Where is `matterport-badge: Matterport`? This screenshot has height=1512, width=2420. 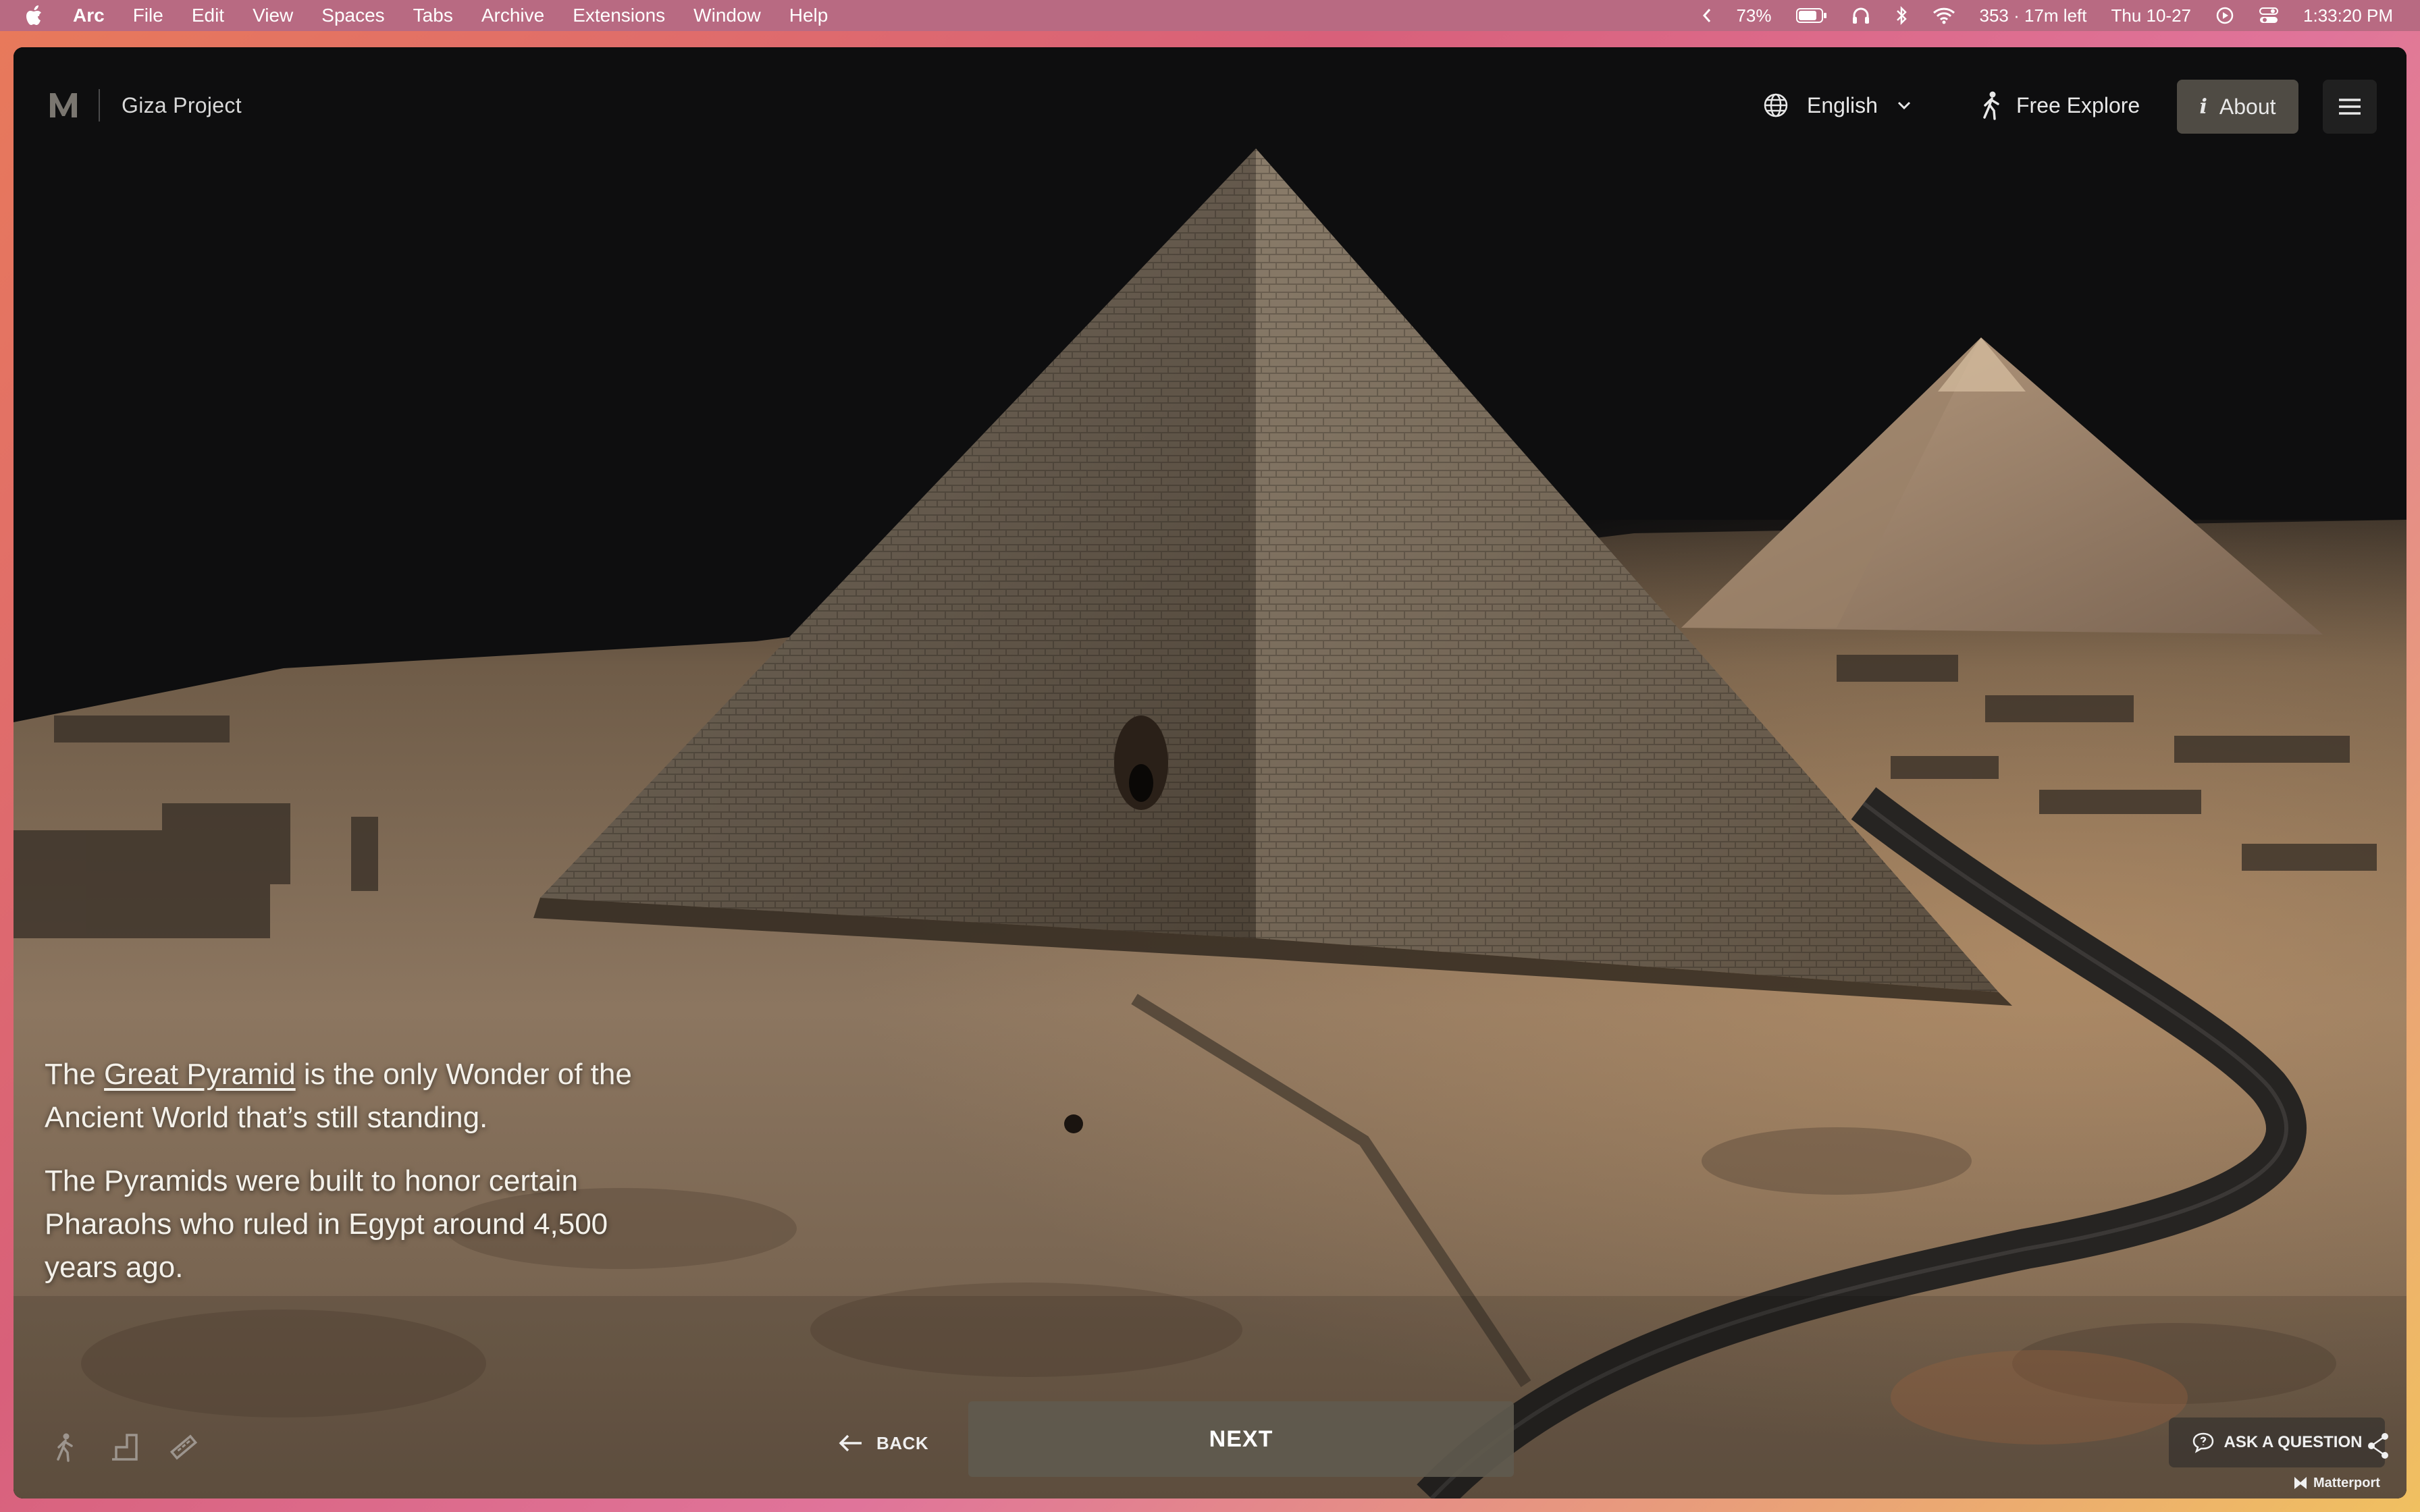 matterport-badge: Matterport is located at coordinates (2336, 1483).